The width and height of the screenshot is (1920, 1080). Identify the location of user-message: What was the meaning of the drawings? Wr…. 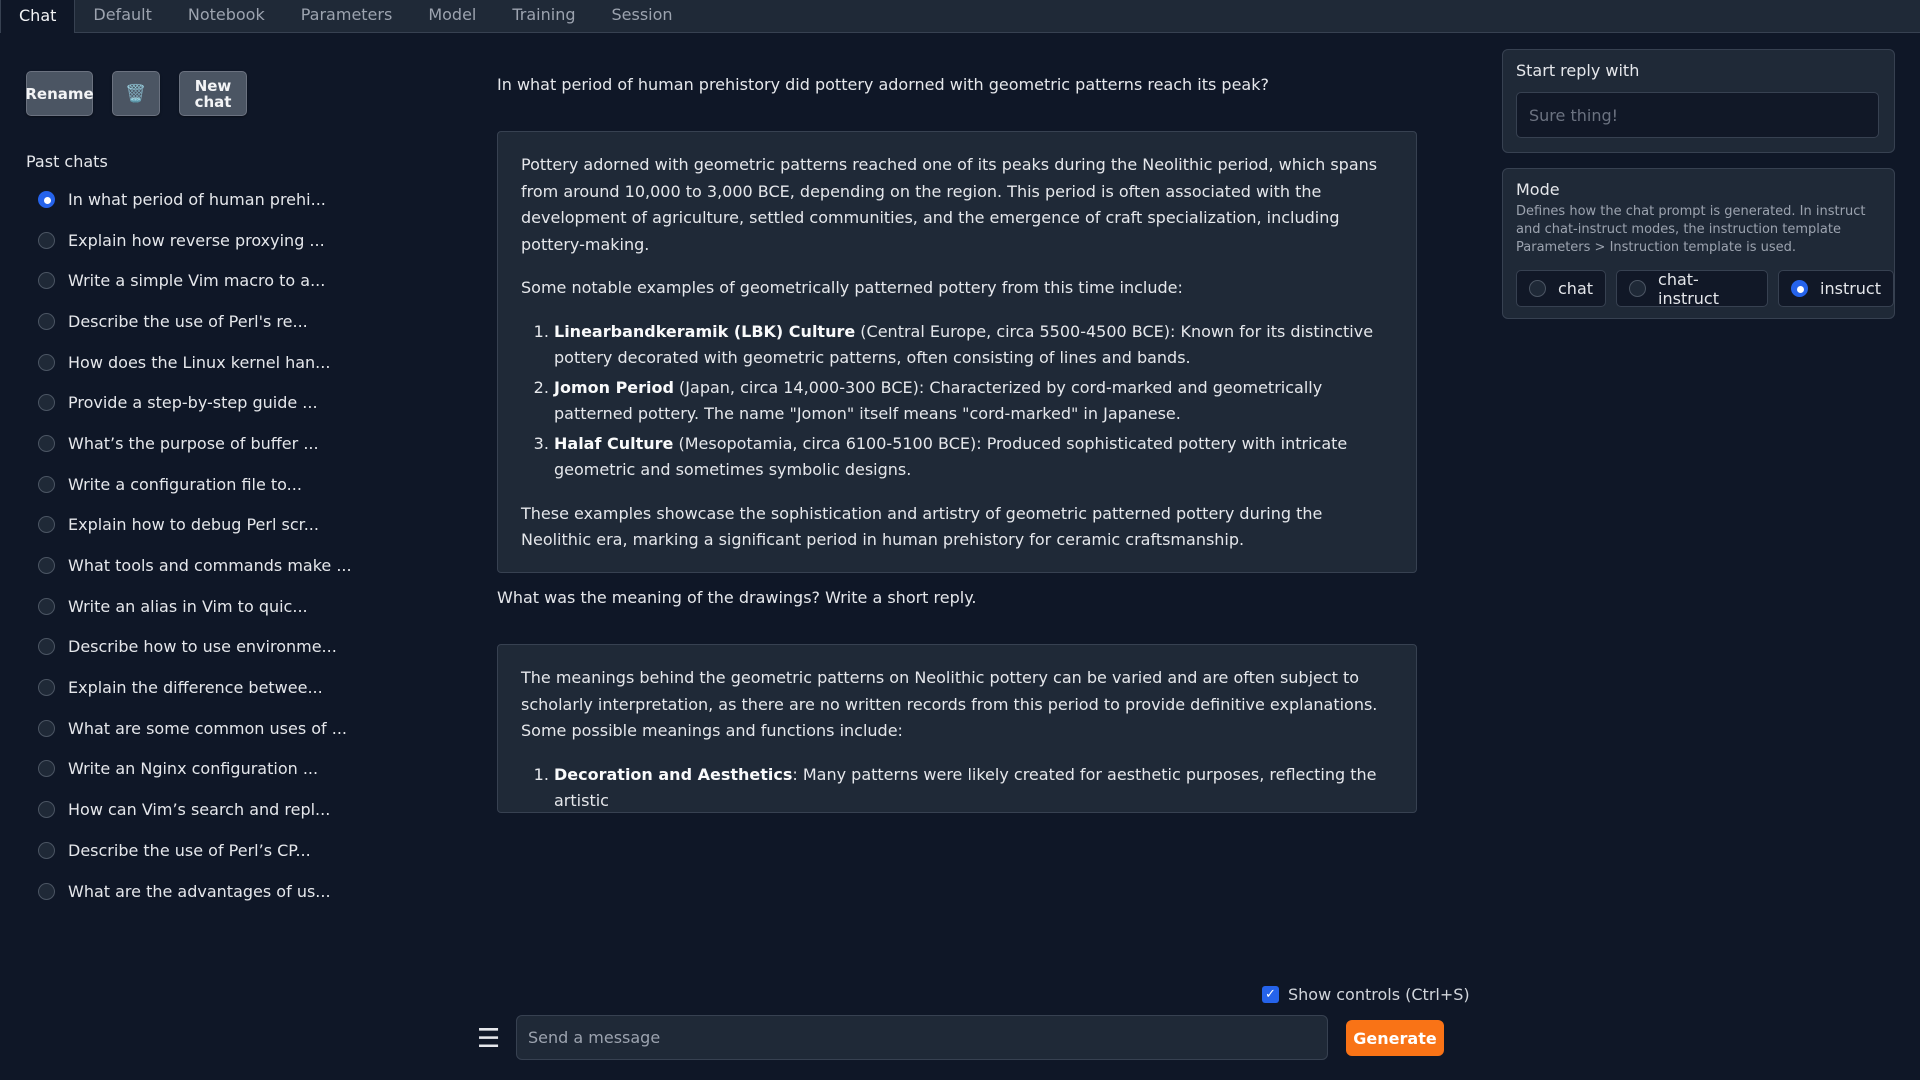
(737, 597).